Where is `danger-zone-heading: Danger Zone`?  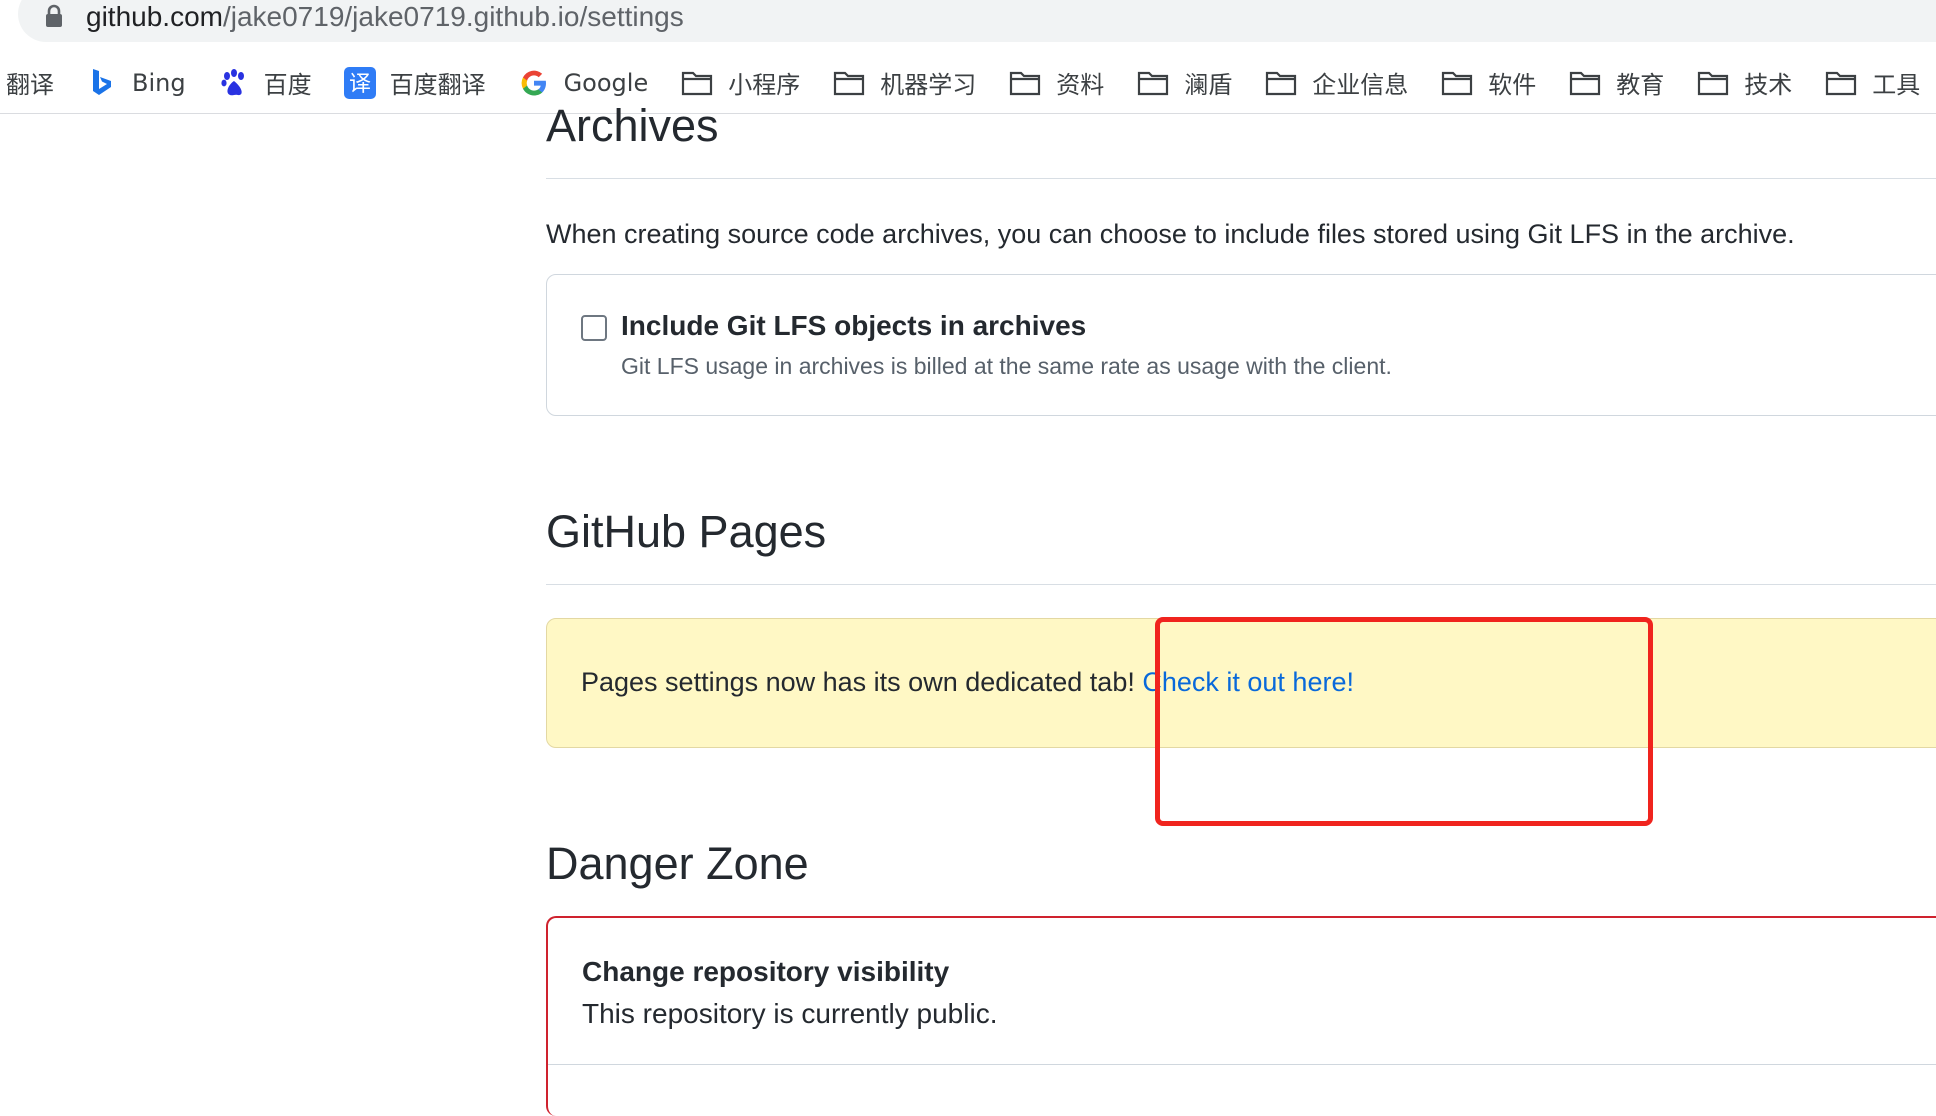
danger-zone-heading: Danger Zone is located at coordinates (677, 863).